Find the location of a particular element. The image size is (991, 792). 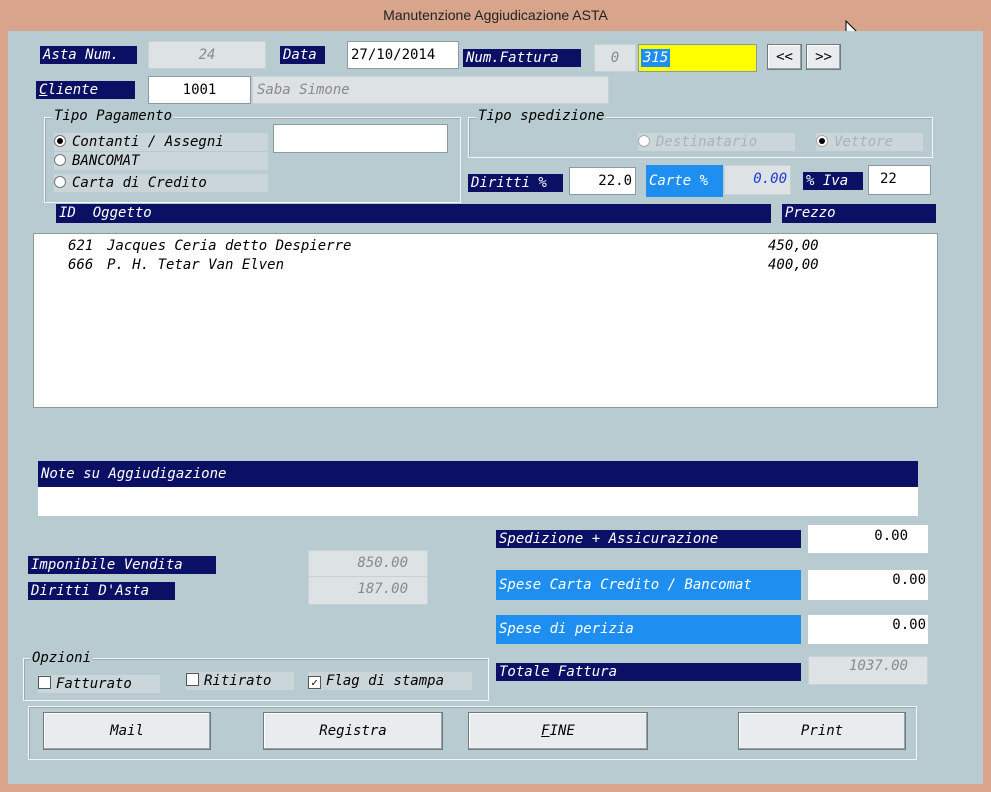

spese-carta-field: 0.00 is located at coordinates (868, 585).